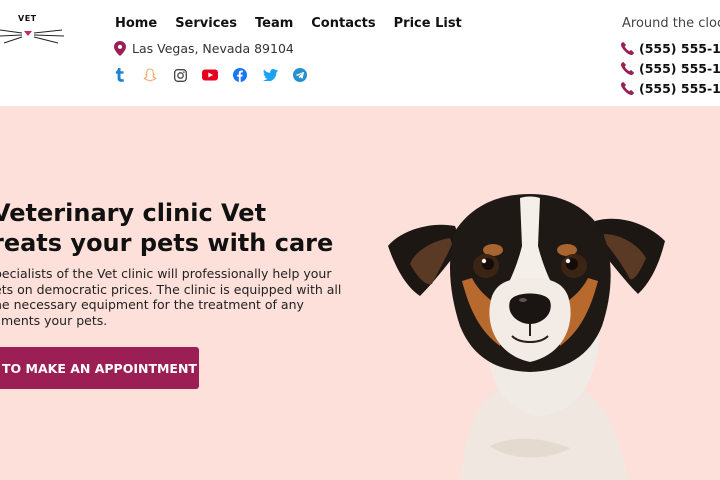 The image size is (720, 480). I want to click on nav-team: Team, so click(274, 23).